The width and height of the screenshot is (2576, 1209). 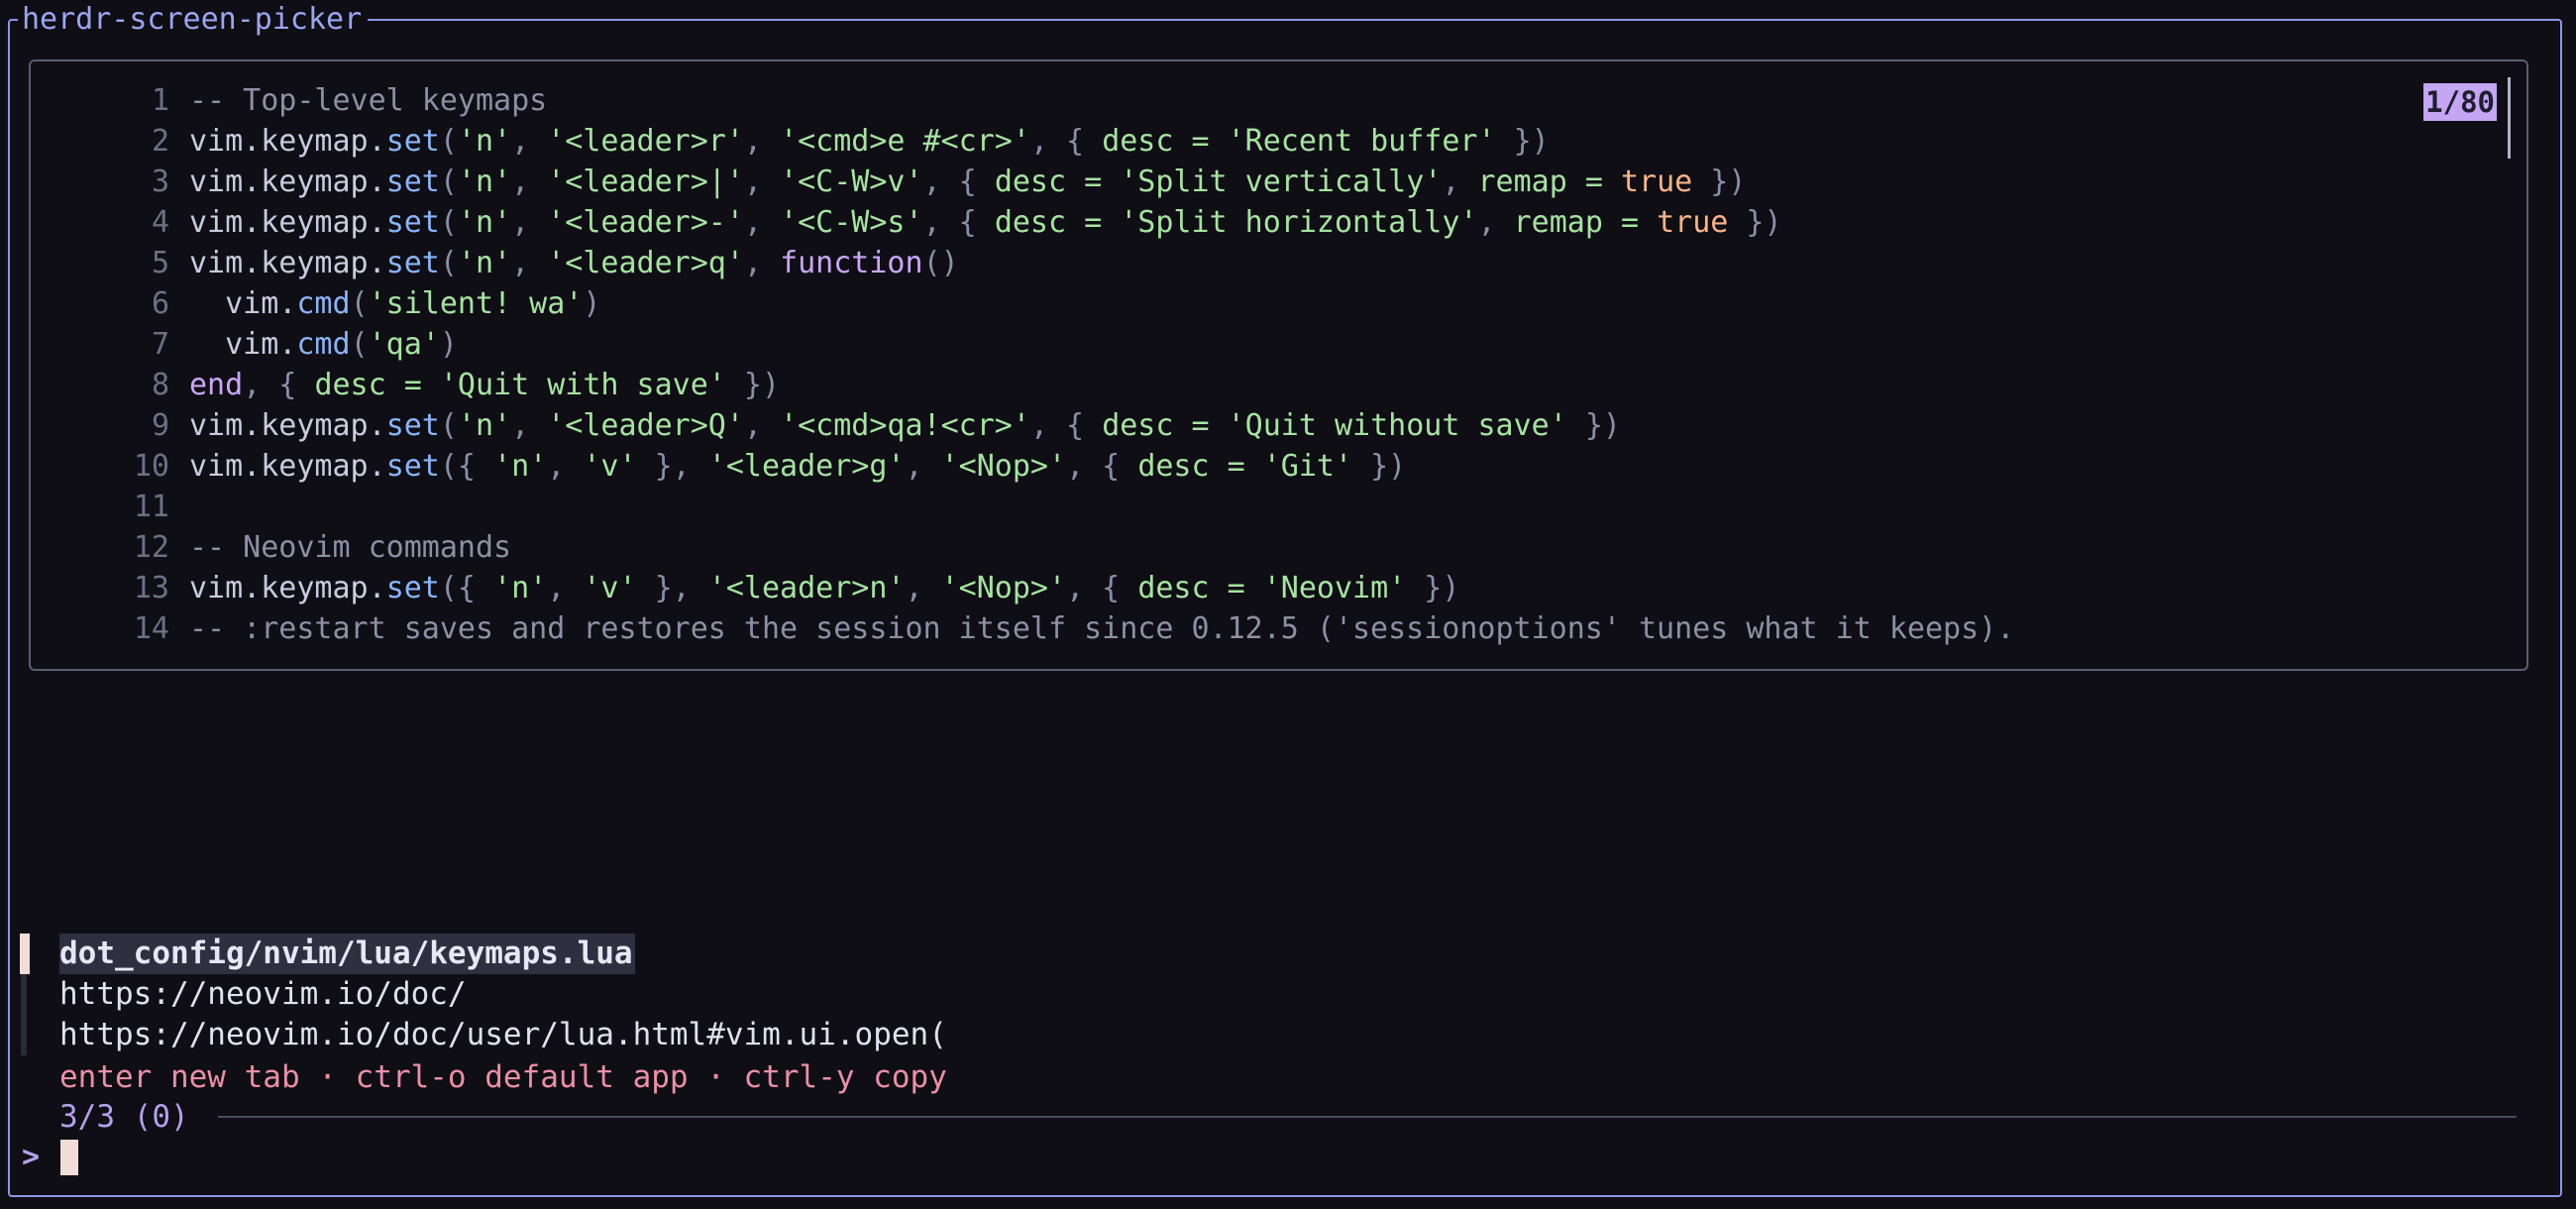 I want to click on preview-scrollbar, so click(x=2509, y=118).